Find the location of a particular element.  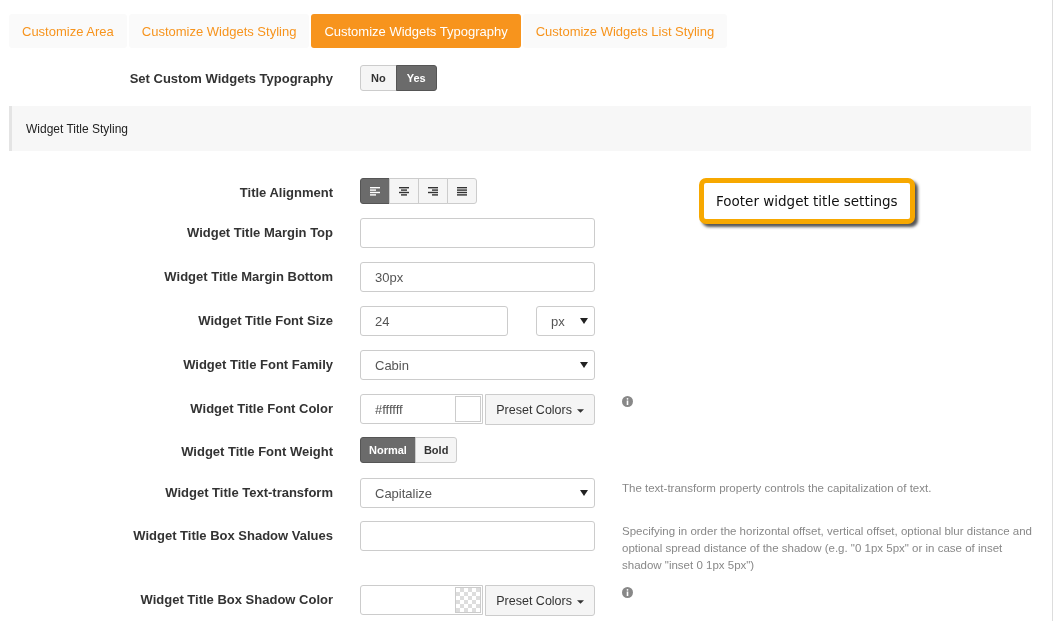

align-left-icon is located at coordinates (375, 191).